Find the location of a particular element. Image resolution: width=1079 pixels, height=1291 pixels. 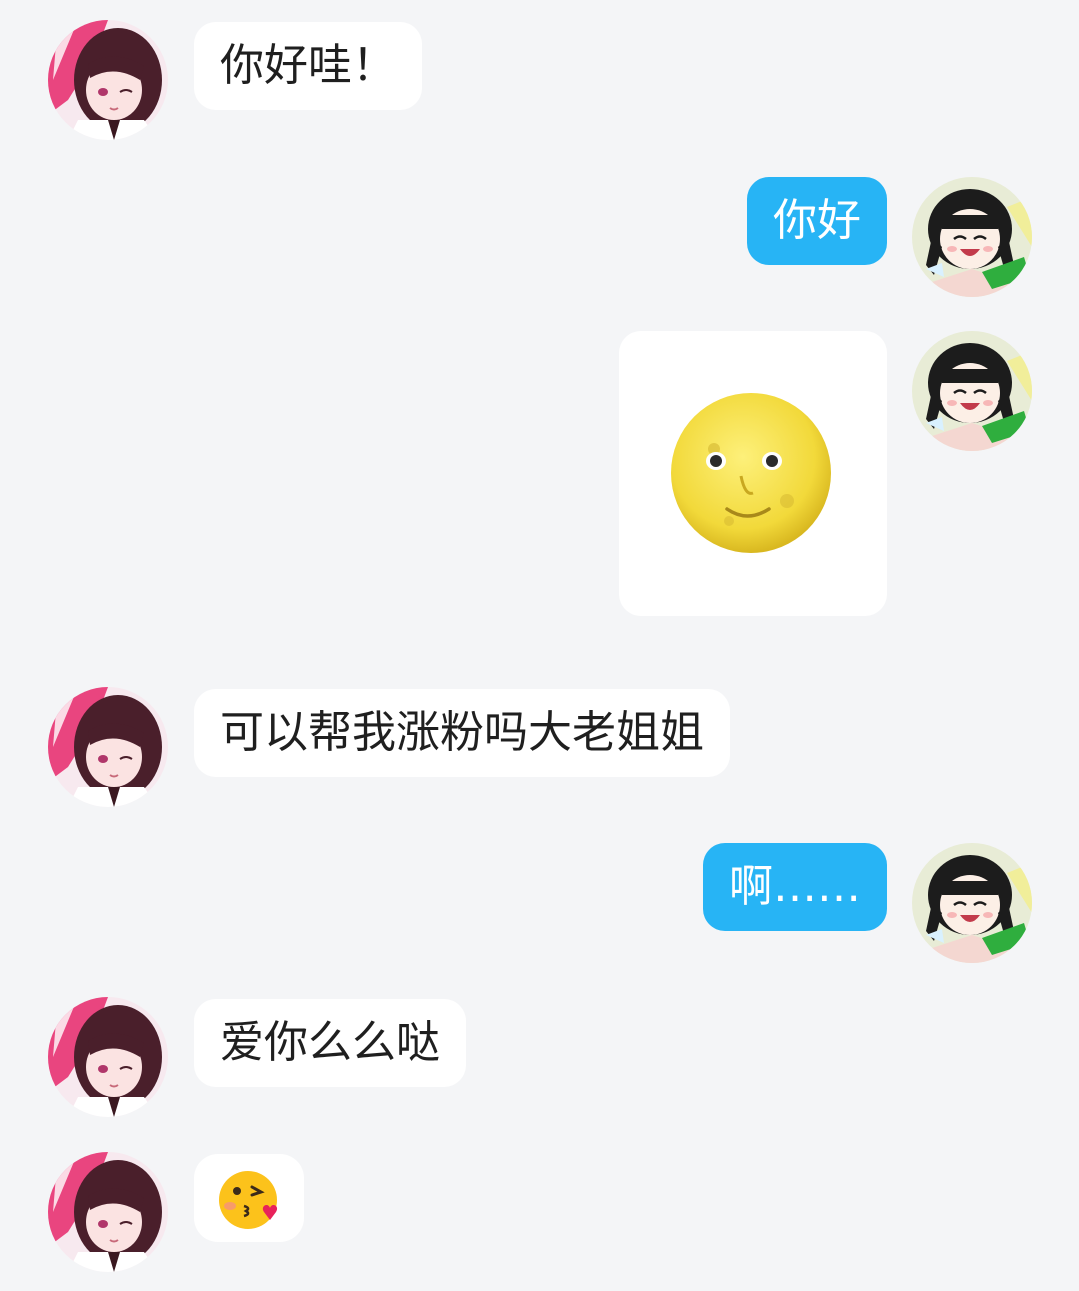

message-row-incoming: 可以帮我涨粉吗大老姐姐 is located at coordinates (539, 747).